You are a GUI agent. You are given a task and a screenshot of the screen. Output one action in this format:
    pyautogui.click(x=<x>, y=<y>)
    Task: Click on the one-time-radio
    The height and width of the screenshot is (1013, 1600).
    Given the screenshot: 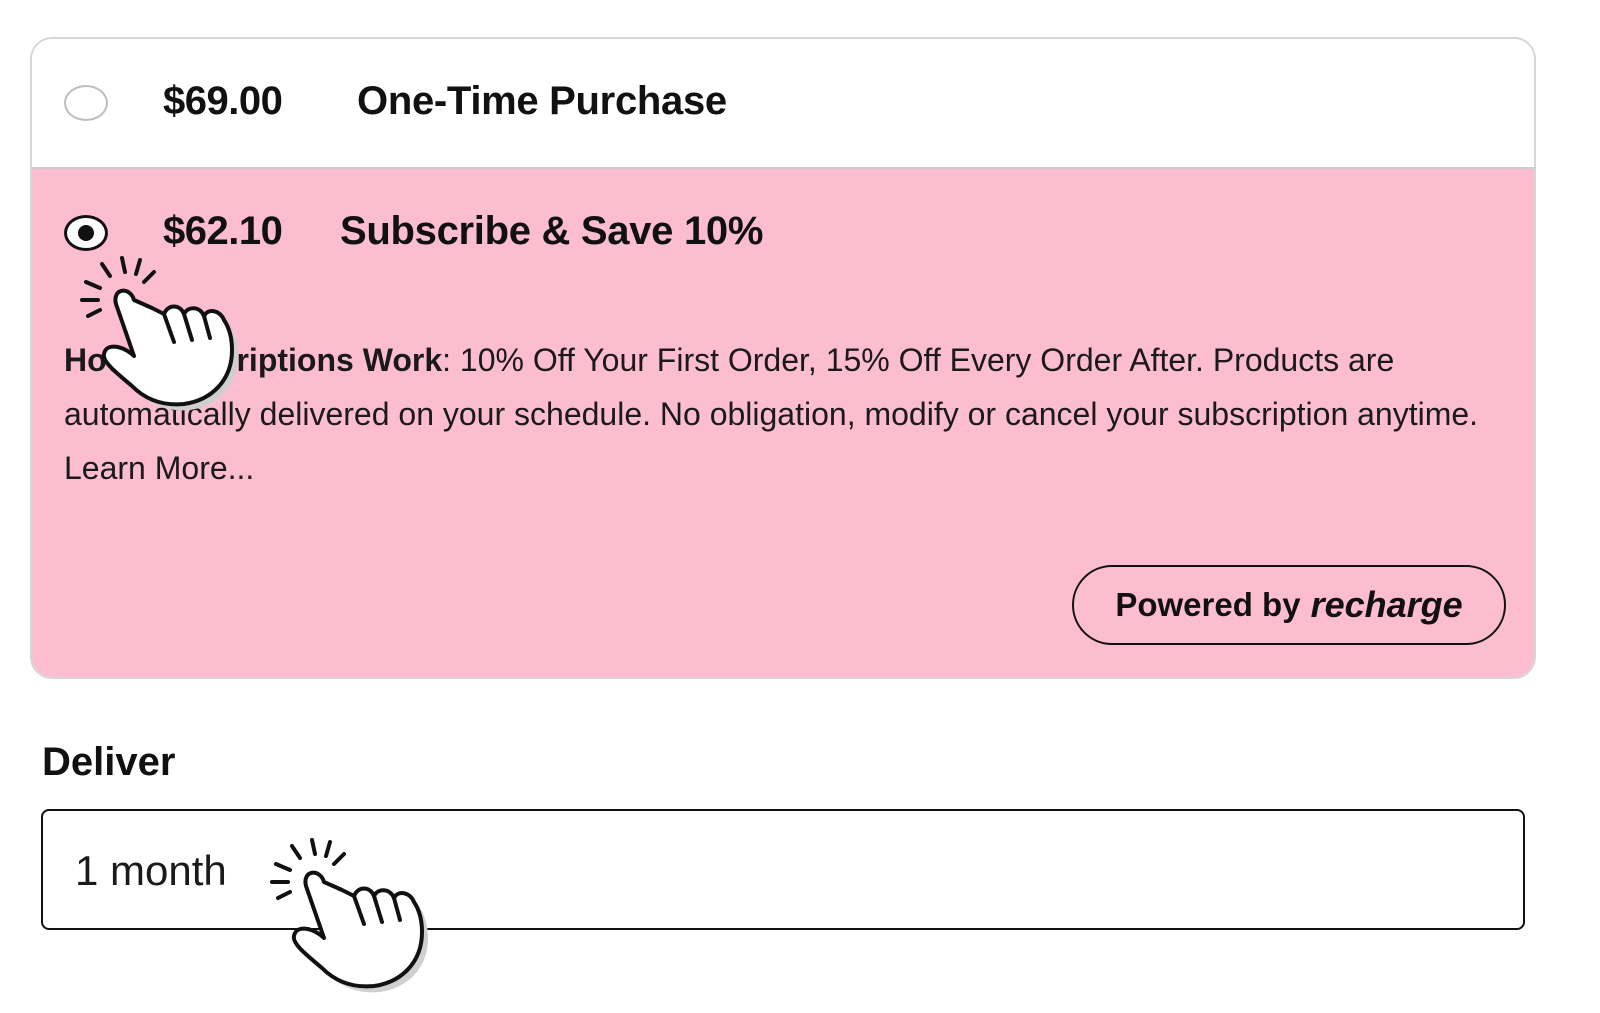 What is the action you would take?
    pyautogui.click(x=86, y=103)
    